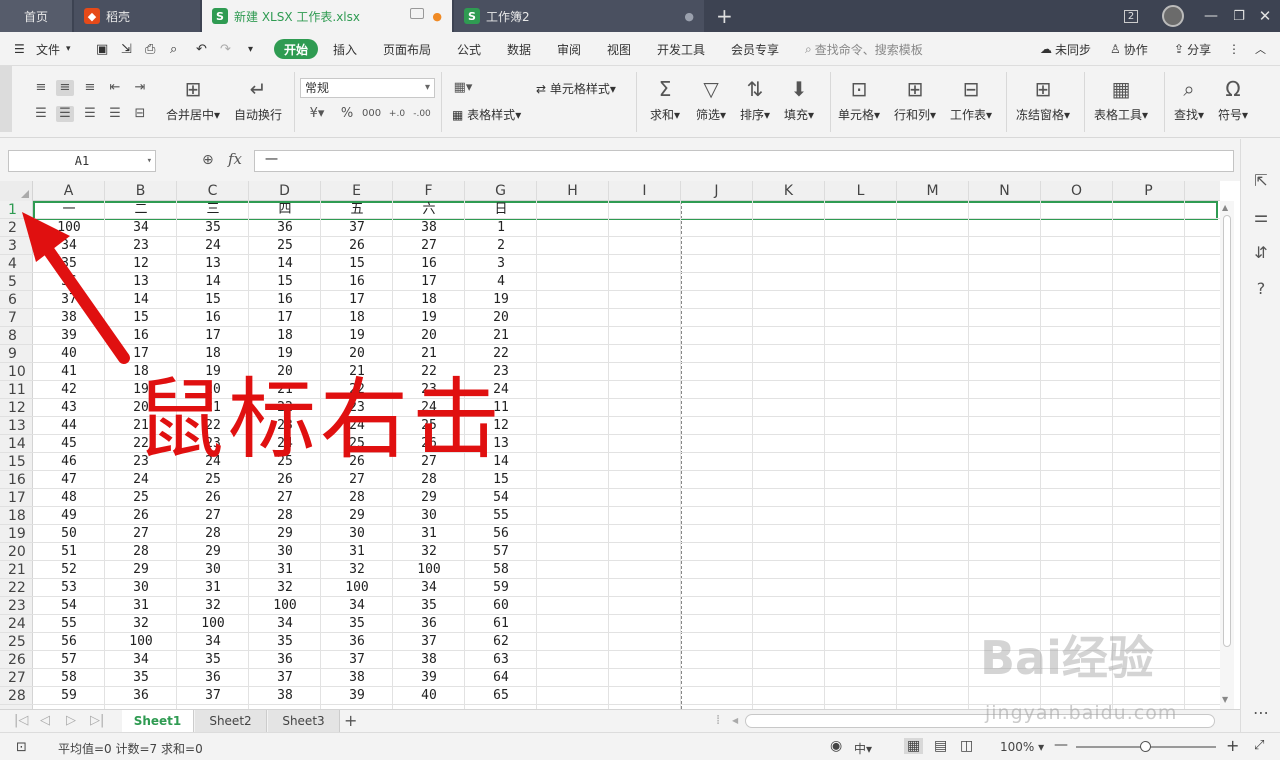 Image resolution: width=1280 pixels, height=760 pixels. What do you see at coordinates (16, 570) in the screenshot?
I see `row-header: 21` at bounding box center [16, 570].